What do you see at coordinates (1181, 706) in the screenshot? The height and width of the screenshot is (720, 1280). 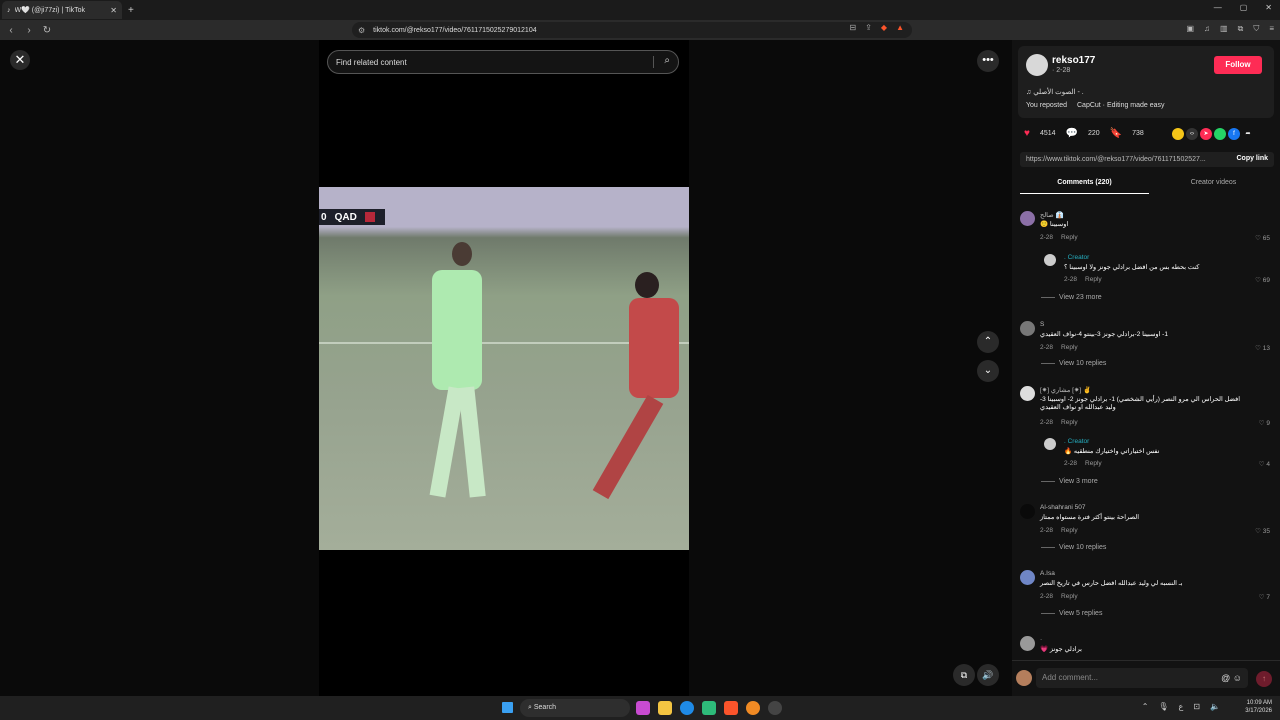 I see `language-icon: ع` at bounding box center [1181, 706].